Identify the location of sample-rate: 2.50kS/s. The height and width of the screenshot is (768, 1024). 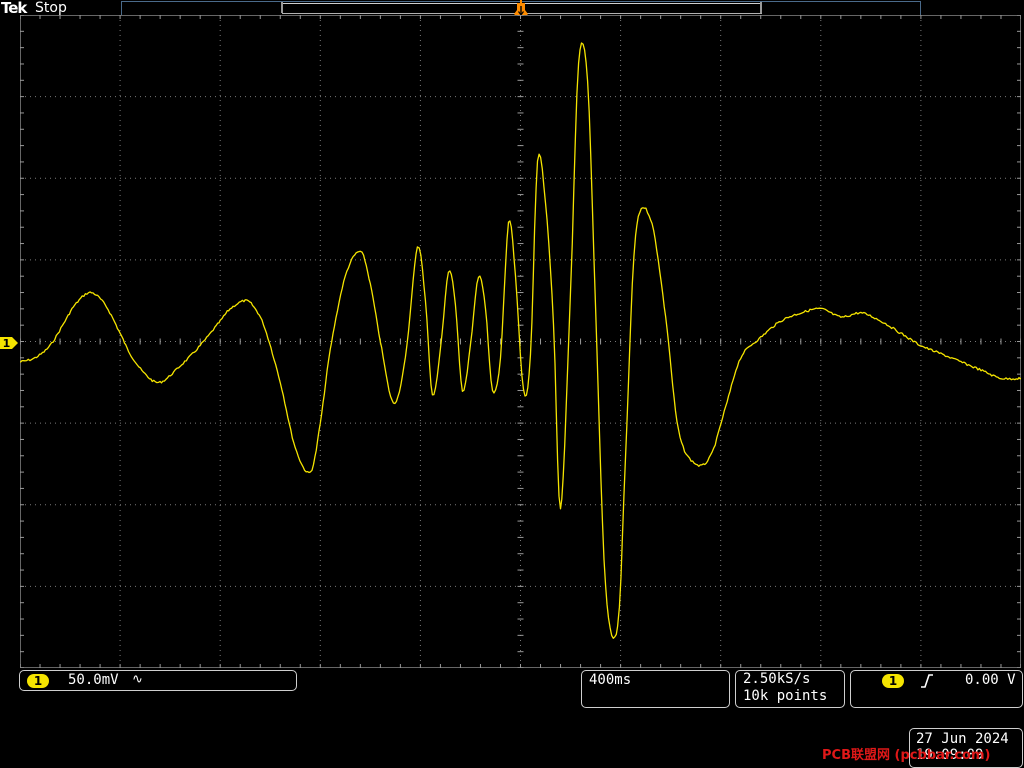
(777, 679).